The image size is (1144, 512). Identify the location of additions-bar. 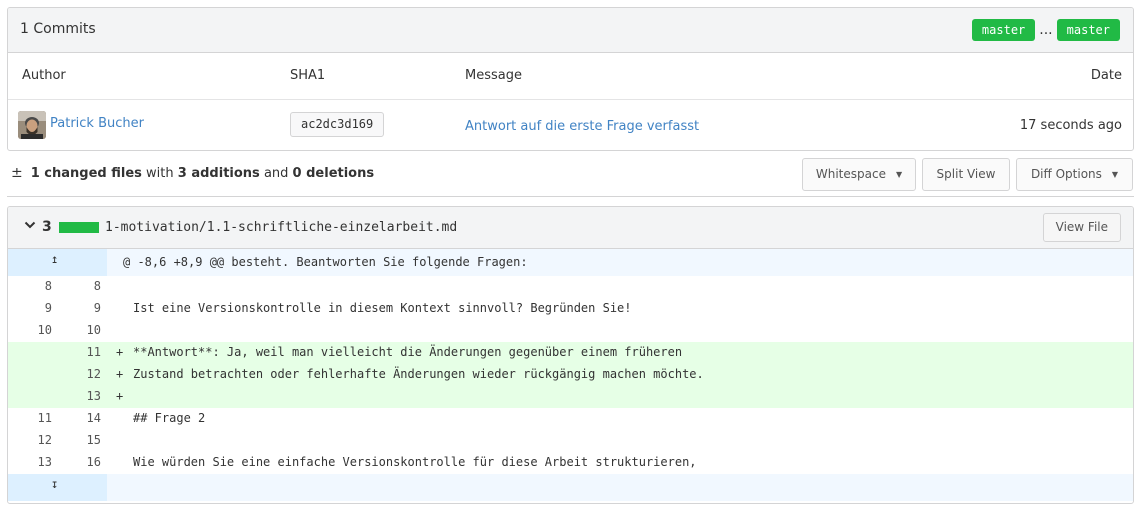
(79, 227).